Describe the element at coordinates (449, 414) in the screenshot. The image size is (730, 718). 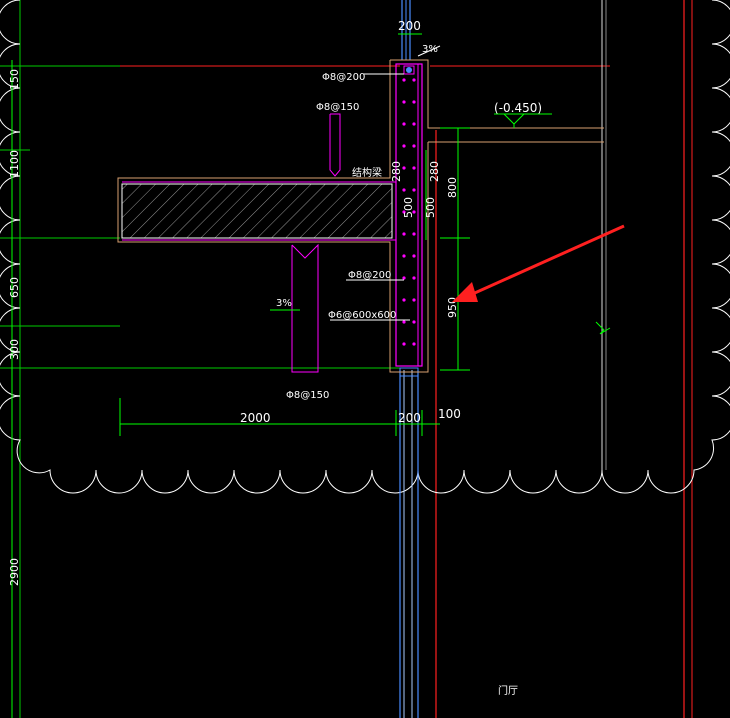
I see `dim-bottom-100: 100` at that location.